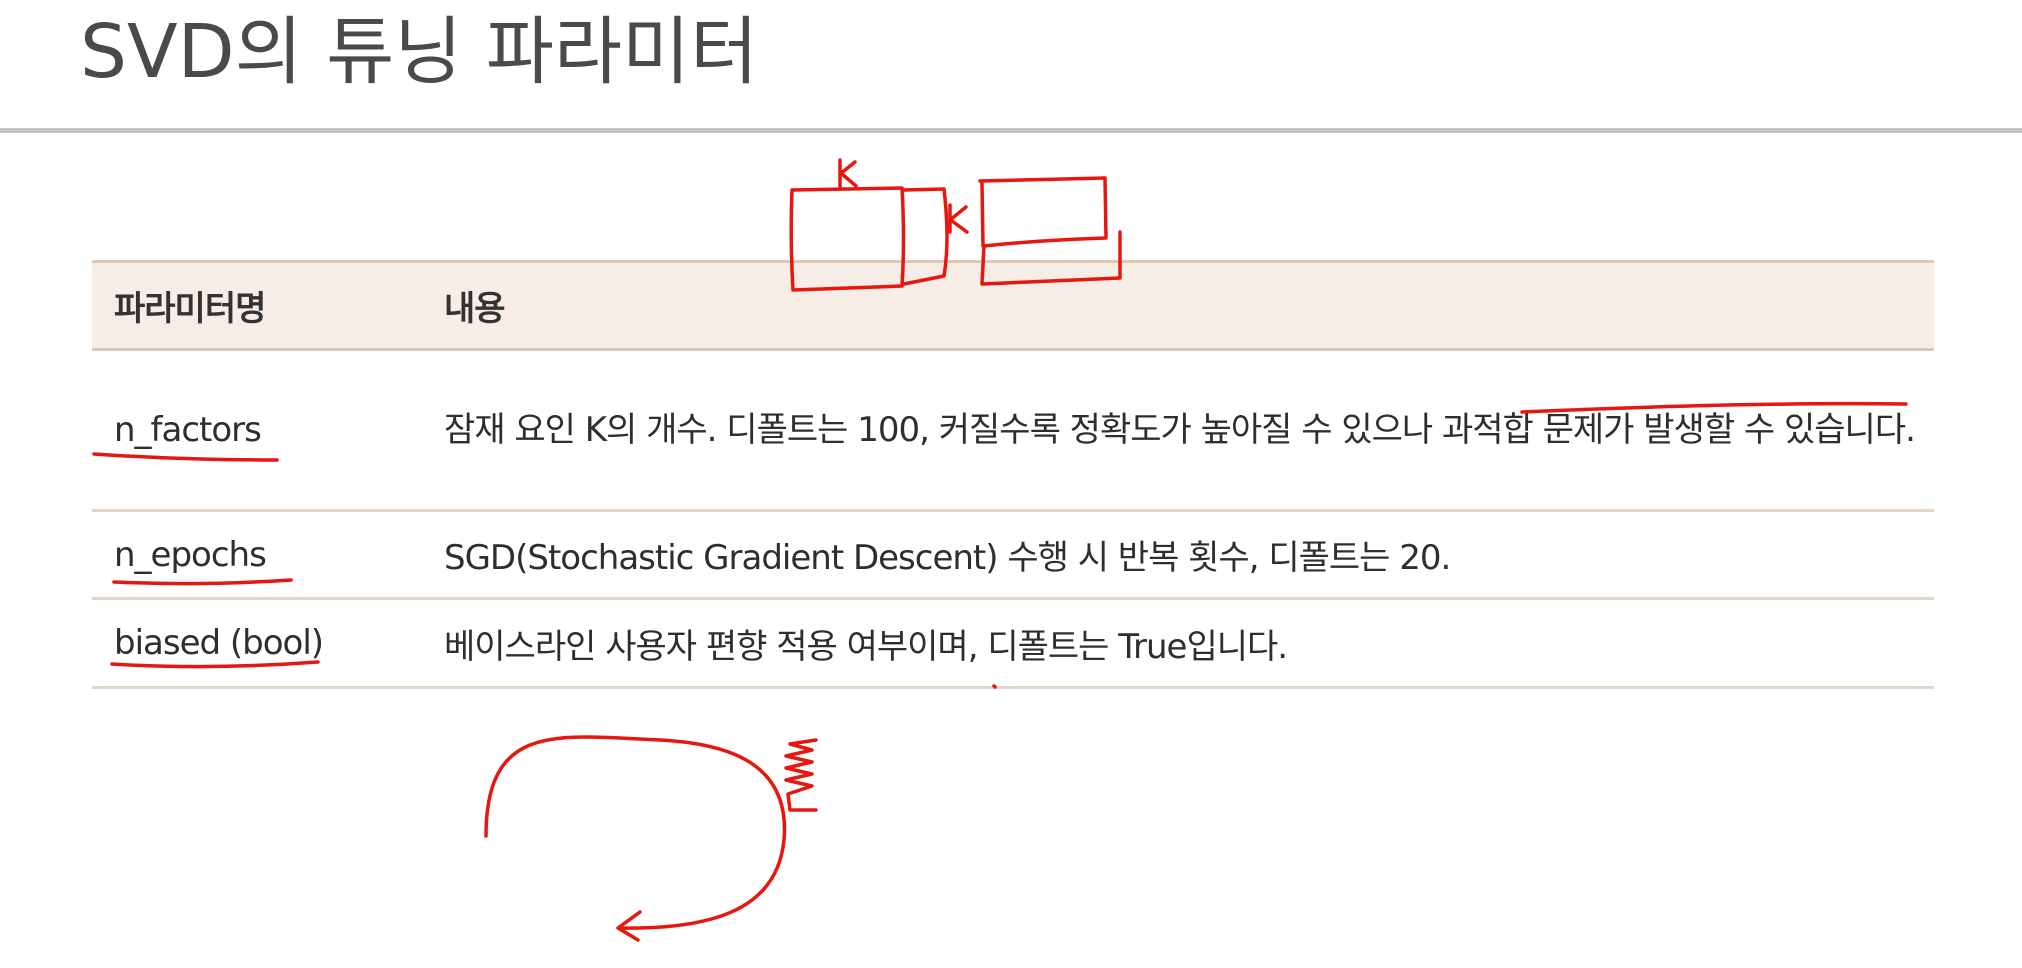 This screenshot has height=968, width=2022. Describe the element at coordinates (1011, 130) in the screenshot. I see `title-divider` at that location.